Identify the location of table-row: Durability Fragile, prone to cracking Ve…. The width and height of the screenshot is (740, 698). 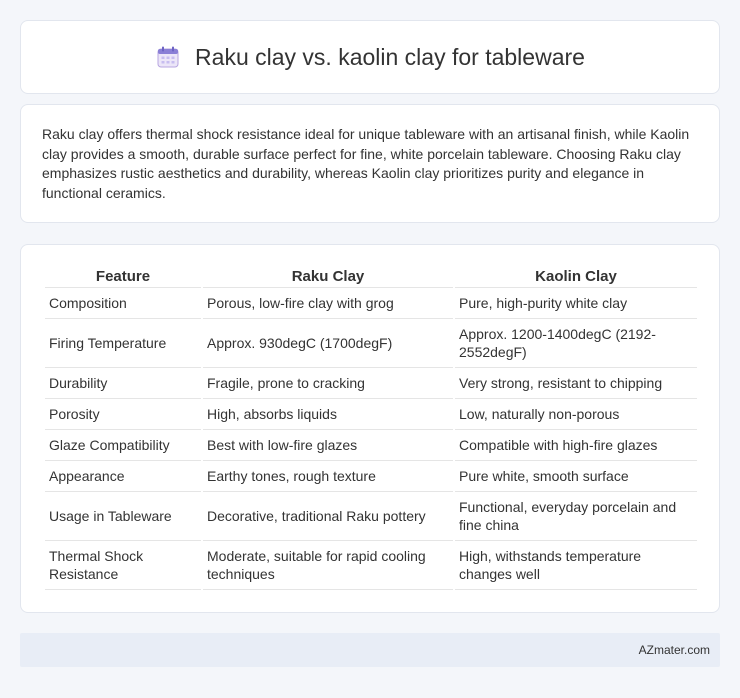
(371, 383).